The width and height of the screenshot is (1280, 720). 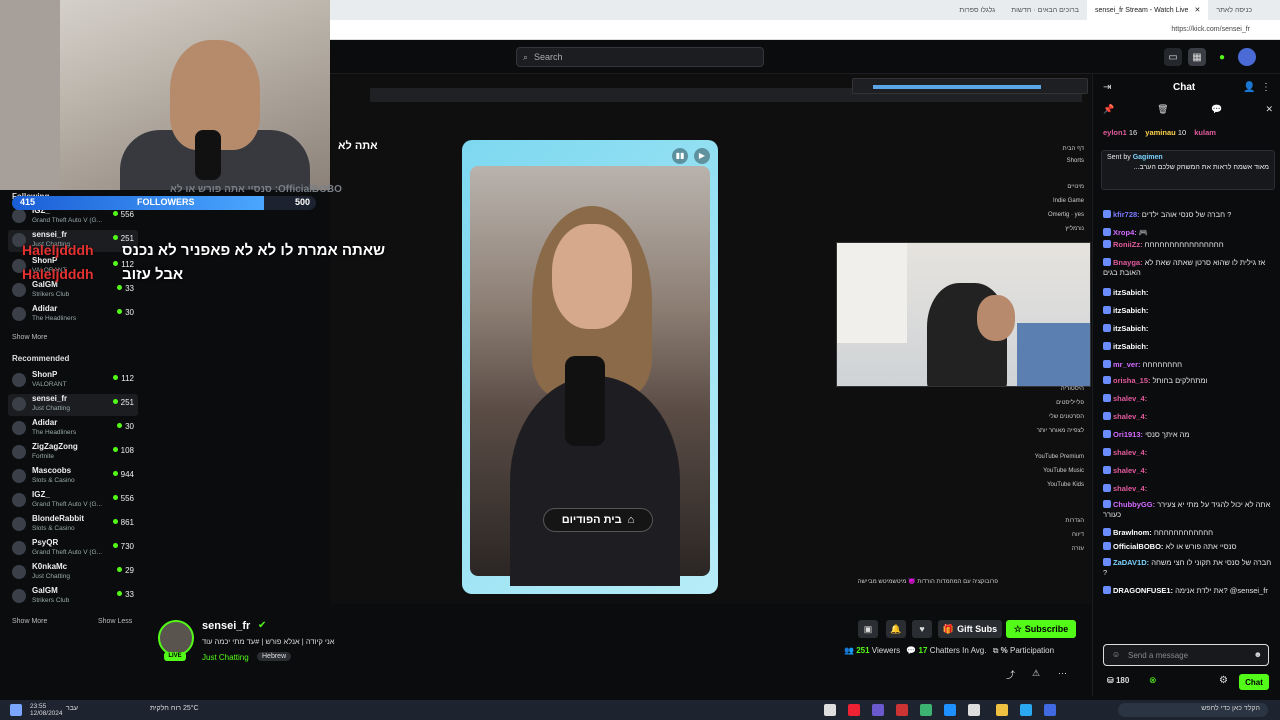 I want to click on trash-icon: 🗑, so click(x=1162, y=112).